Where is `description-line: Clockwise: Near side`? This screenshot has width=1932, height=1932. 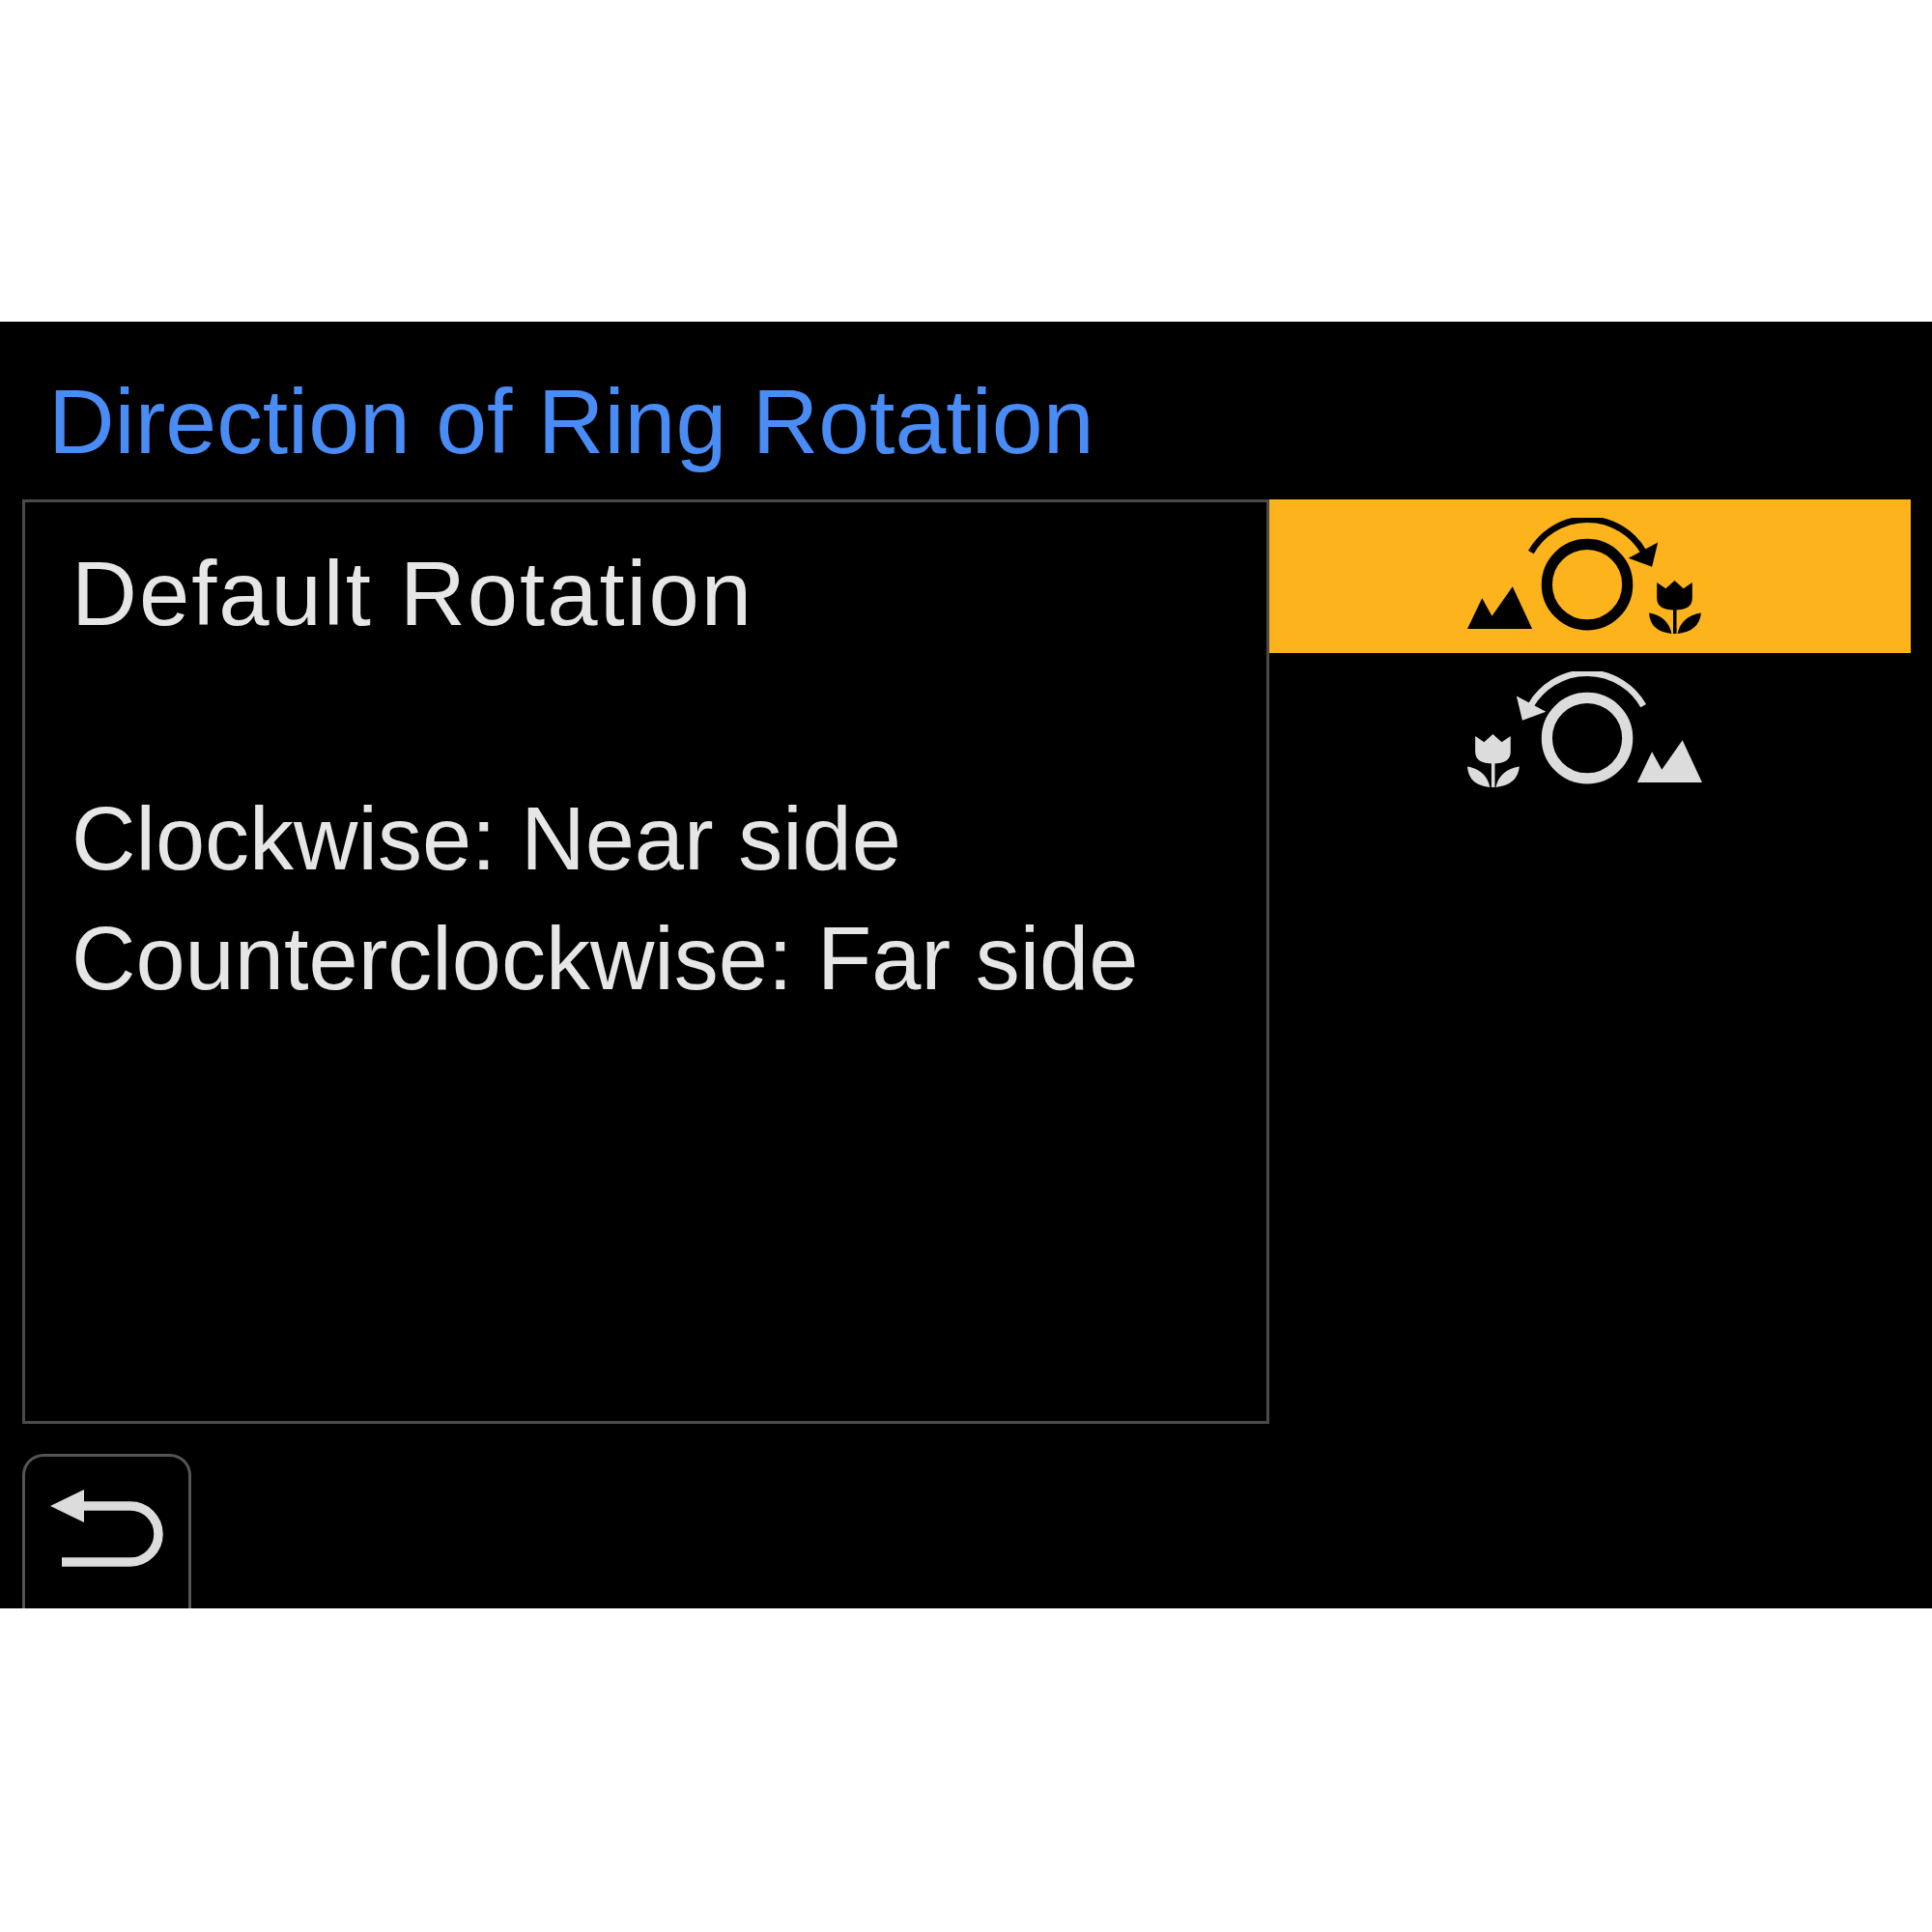 description-line: Clockwise: Near side is located at coordinates (486, 838).